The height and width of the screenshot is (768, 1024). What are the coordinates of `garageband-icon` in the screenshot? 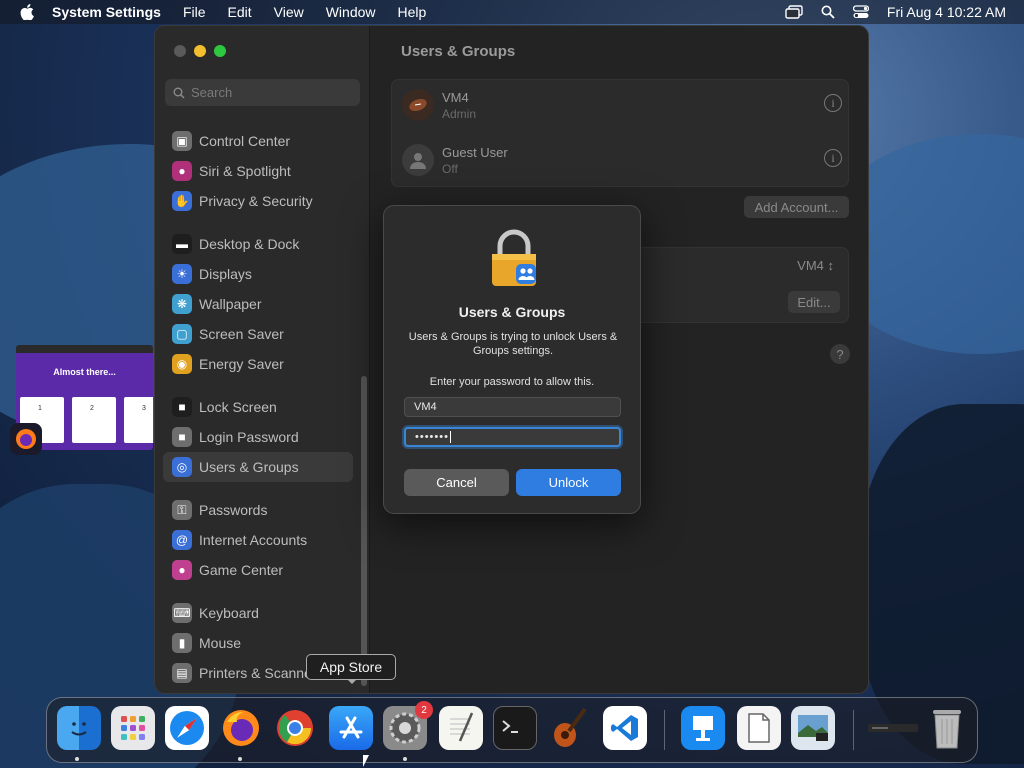 It's located at (569, 728).